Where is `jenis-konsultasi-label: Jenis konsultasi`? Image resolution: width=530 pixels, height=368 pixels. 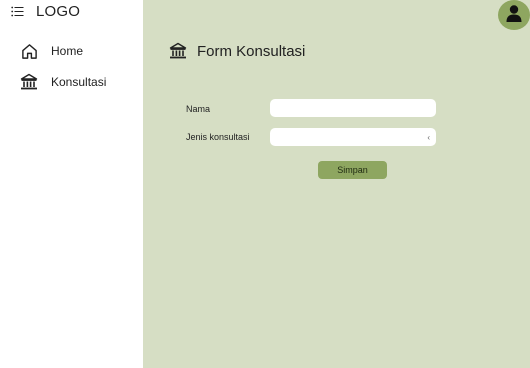 jenis-konsultasi-label: Jenis konsultasi is located at coordinates (218, 137).